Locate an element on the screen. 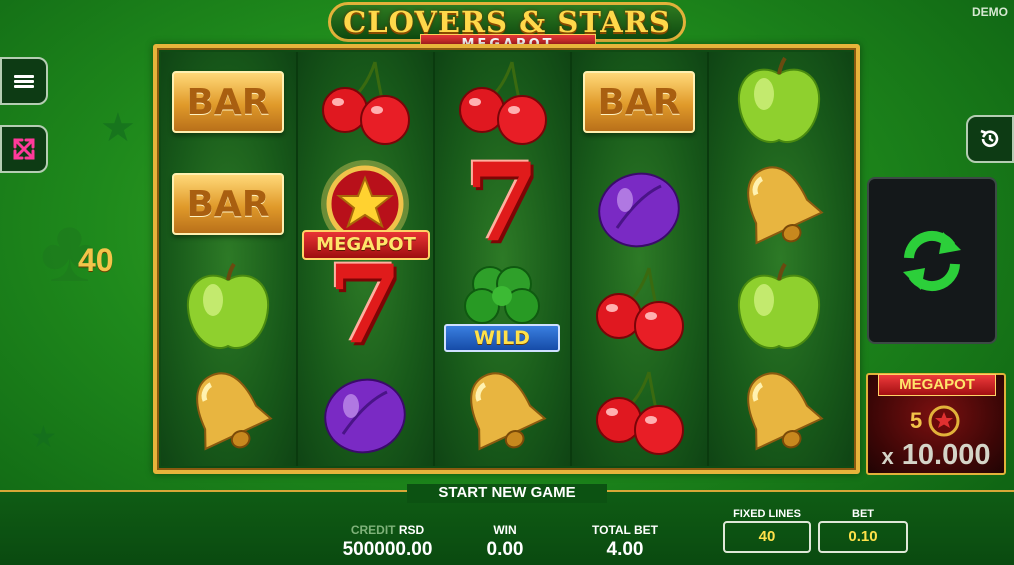 The height and width of the screenshot is (565, 1014). payline-number: 40 is located at coordinates (96, 260).